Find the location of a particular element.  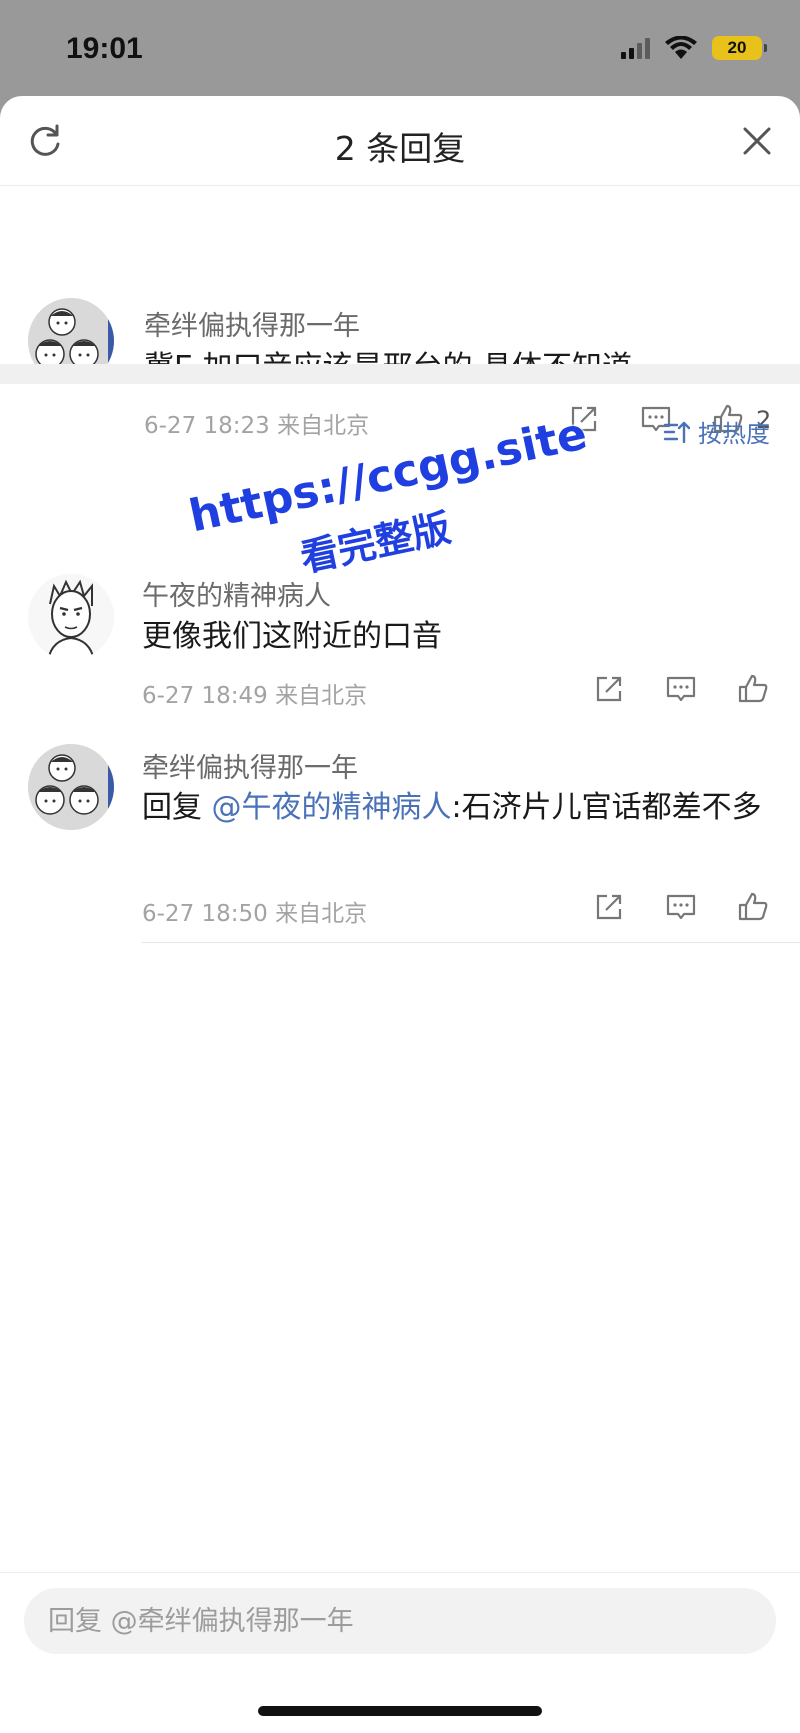

reply-prefix: 回复 is located at coordinates (172, 807).